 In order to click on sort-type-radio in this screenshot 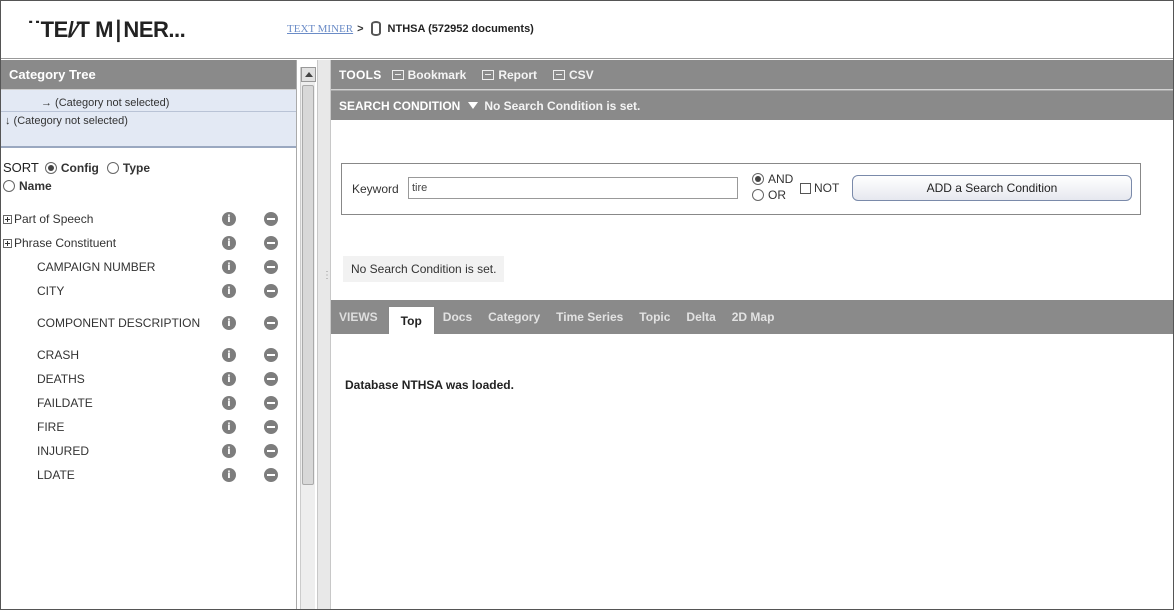, I will do `click(112, 167)`.